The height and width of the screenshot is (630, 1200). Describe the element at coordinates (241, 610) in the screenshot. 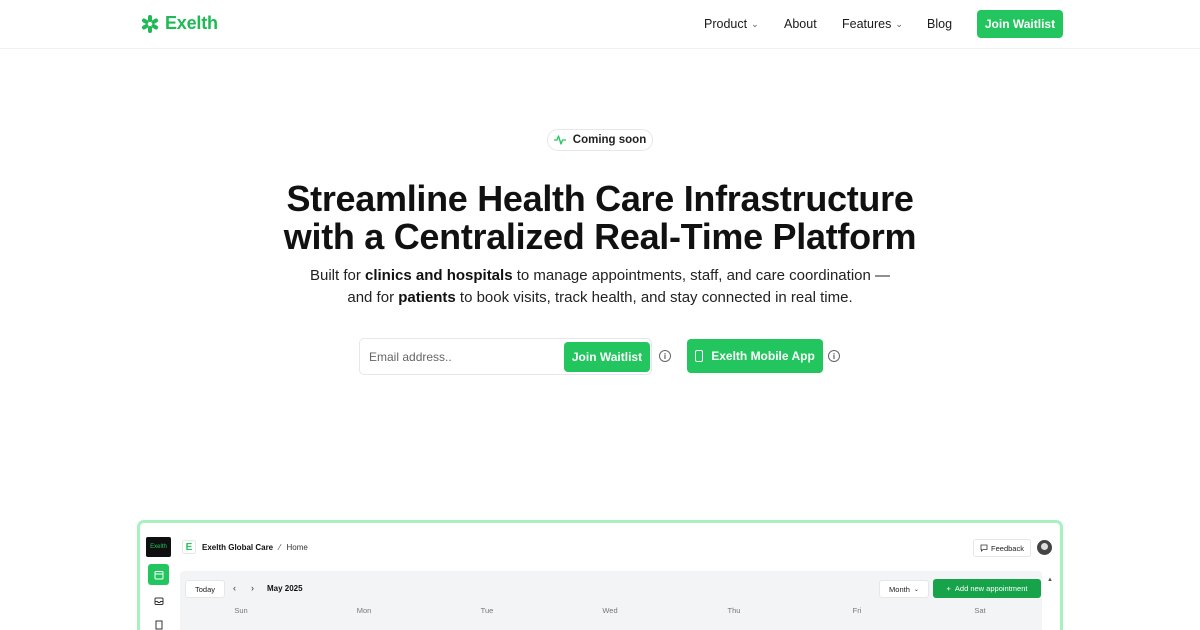

I see `weekday-label: Sun` at that location.